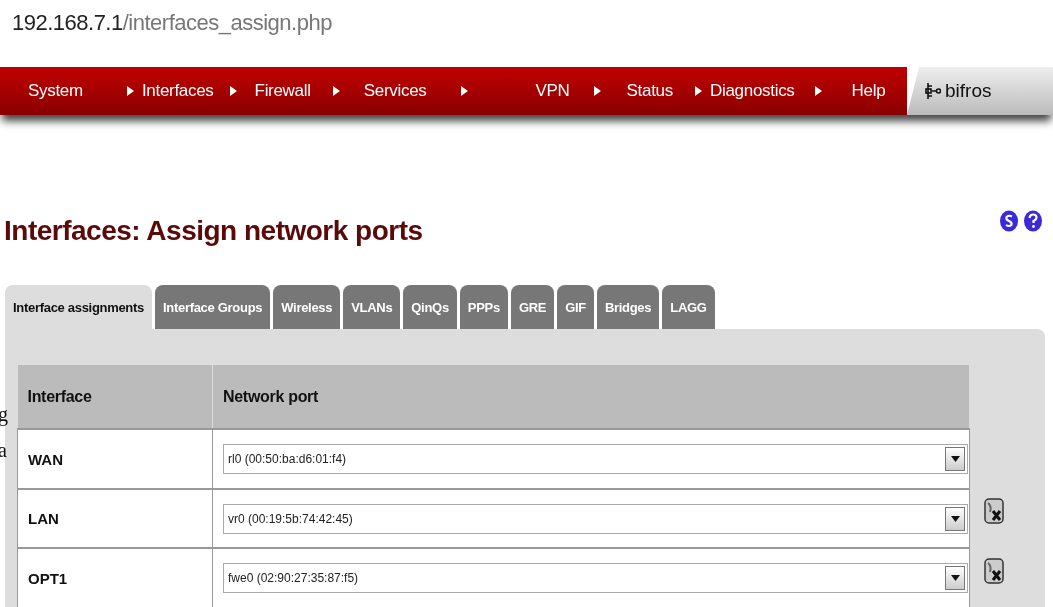 This screenshot has width=1053, height=607. I want to click on tab: GIF, so click(575, 307).